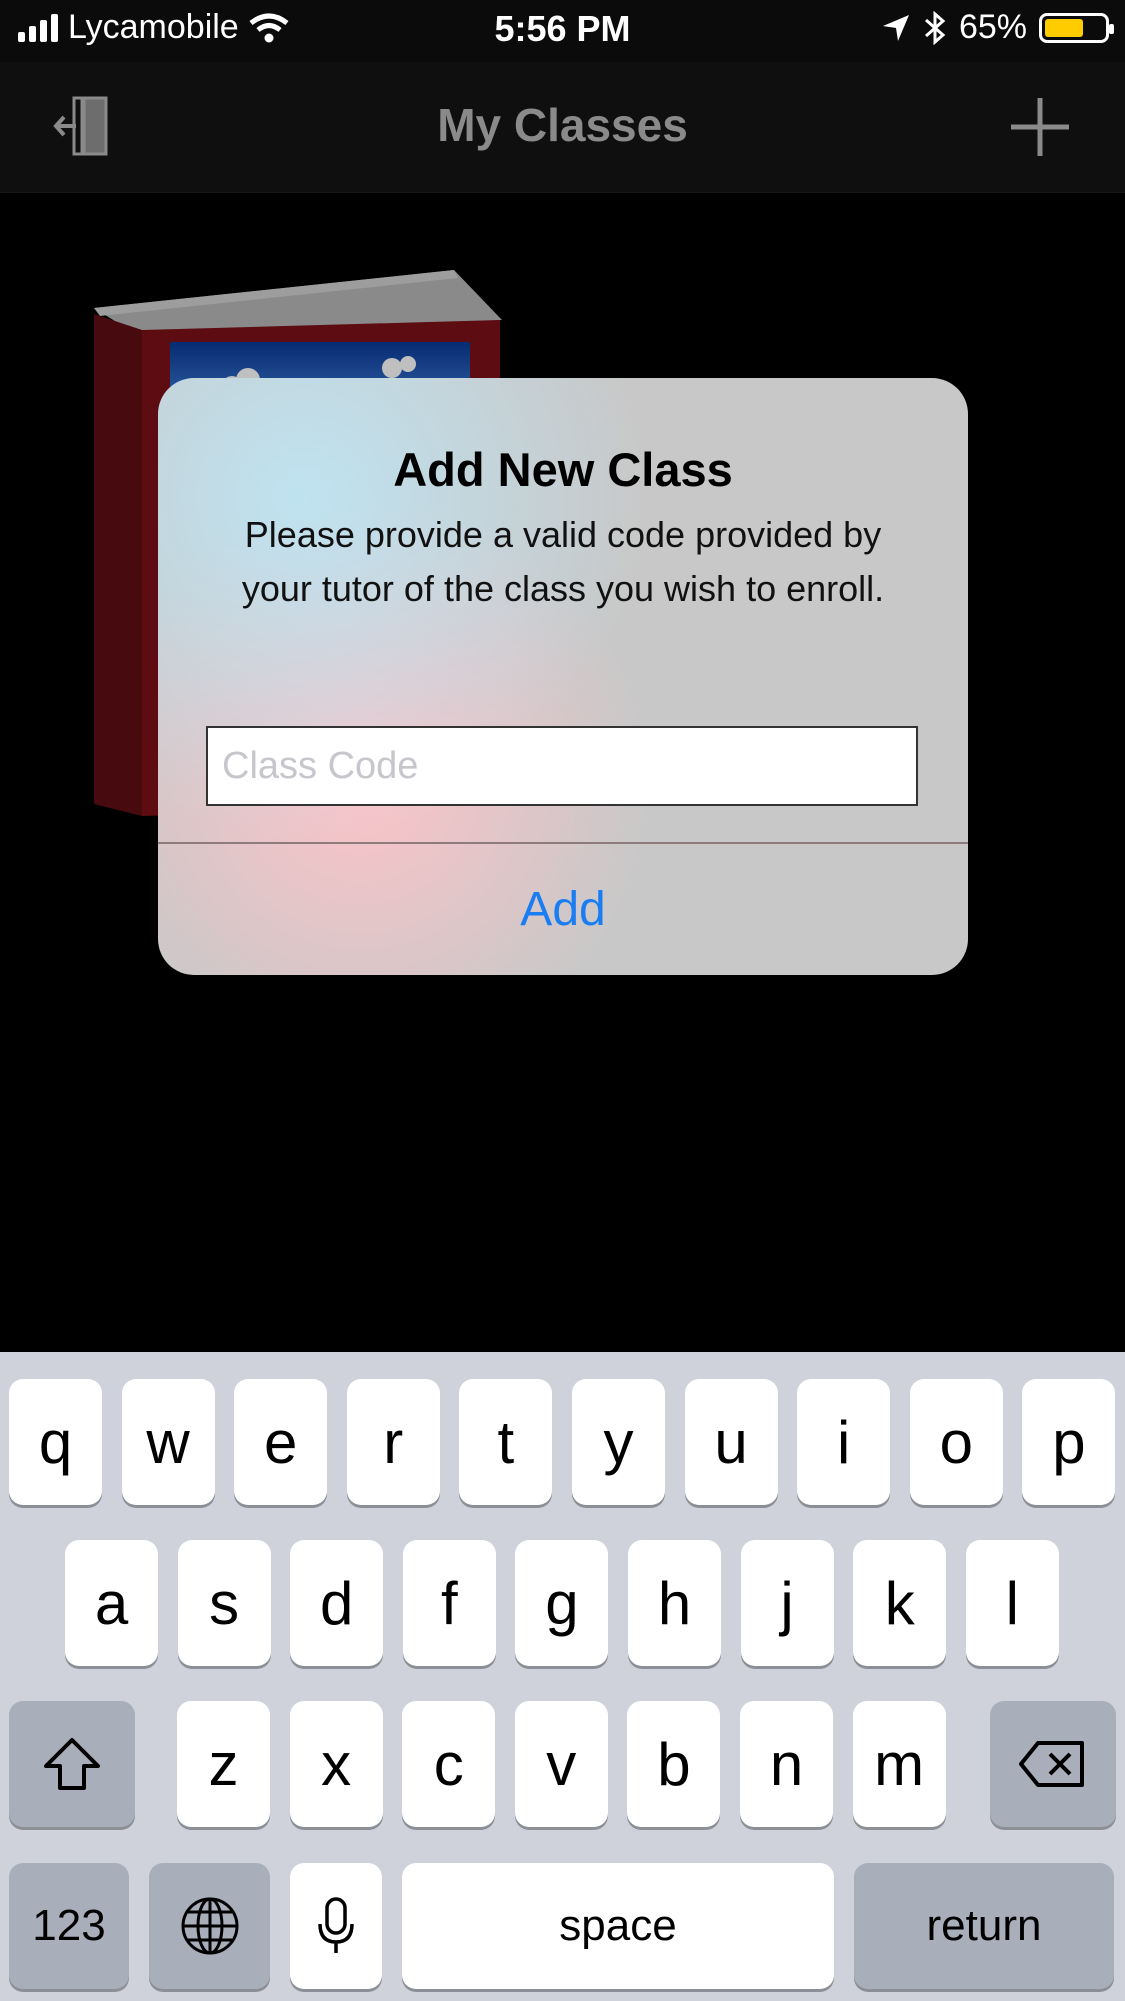 The image size is (1125, 2001). Describe the element at coordinates (562, 125) in the screenshot. I see `page-title: My Classes` at that location.